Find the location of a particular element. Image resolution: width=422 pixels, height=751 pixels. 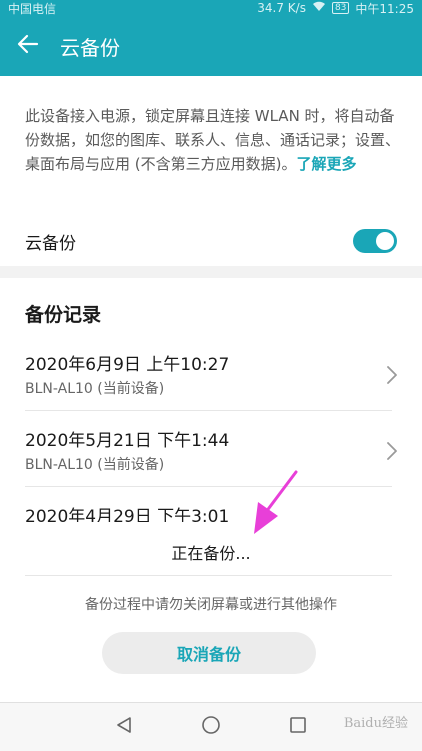

backup-record-item: 2020年6月9日 上午10:27 BLN-AL10 (当前设备) is located at coordinates (211, 387).